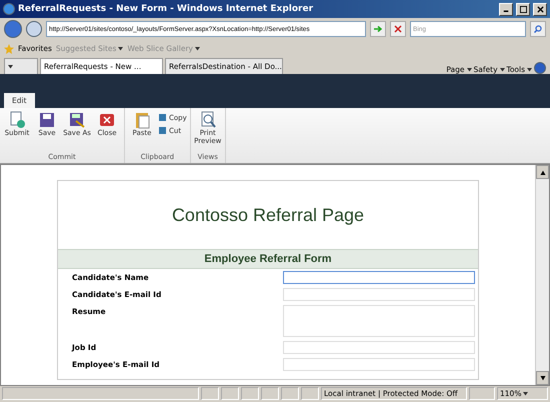 The width and height of the screenshot is (550, 402). I want to click on scrollbar, so click(542, 275).